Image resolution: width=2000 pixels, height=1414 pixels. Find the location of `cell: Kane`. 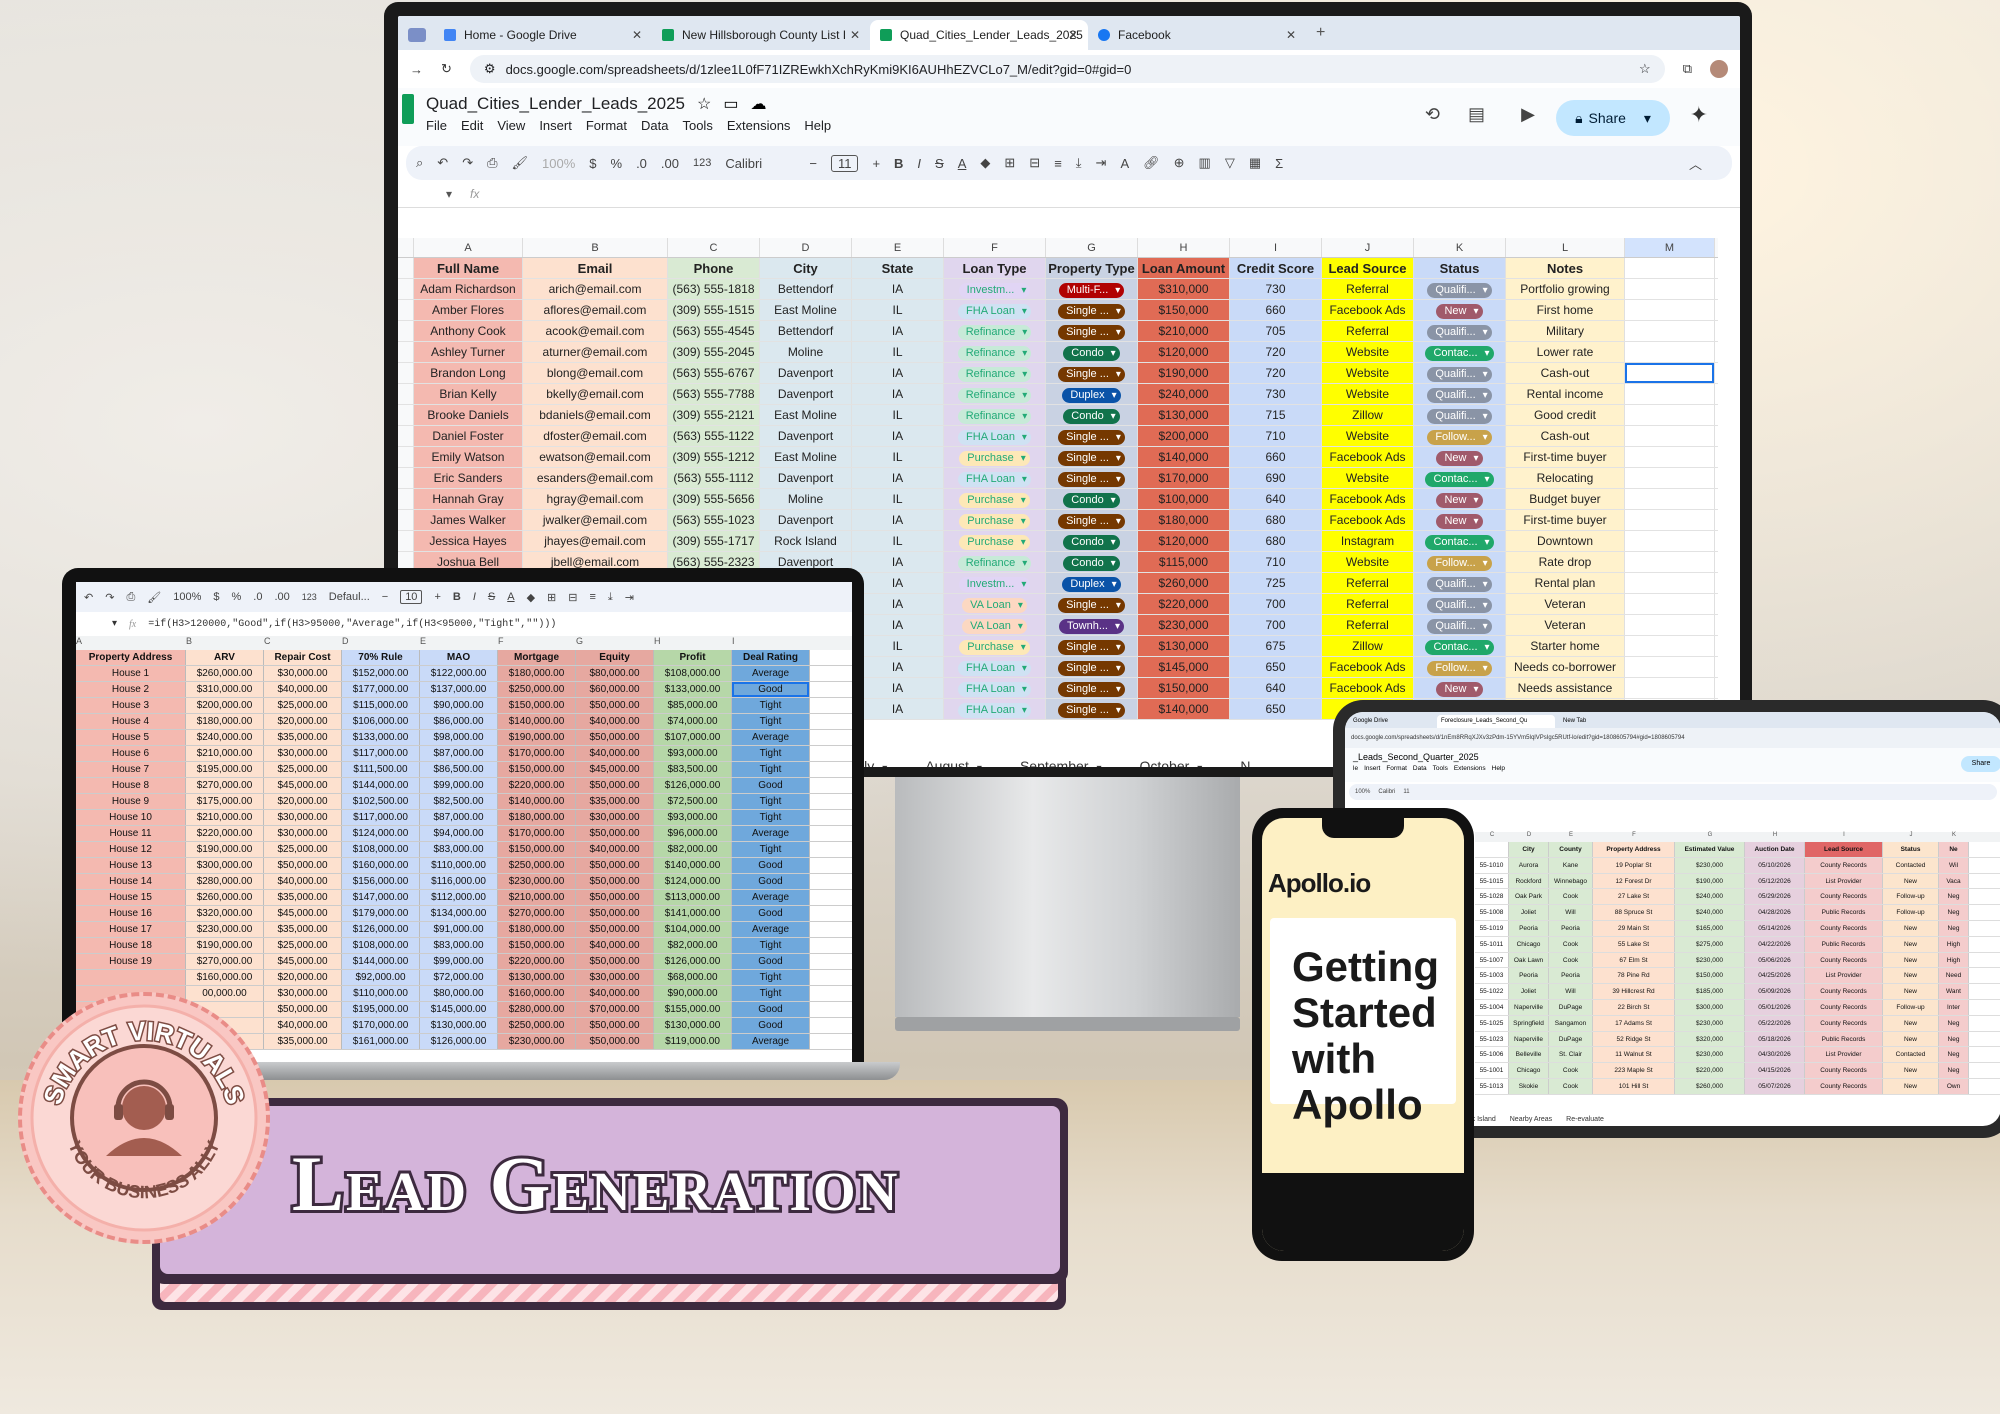

cell: Kane is located at coordinates (1571, 865).